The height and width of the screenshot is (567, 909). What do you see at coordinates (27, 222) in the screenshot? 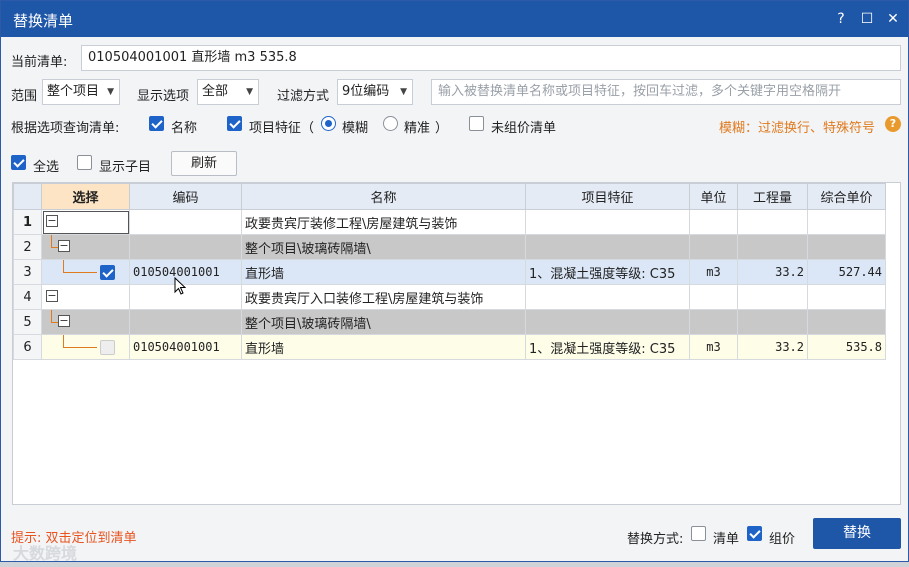
I see `row-number: 1` at bounding box center [27, 222].